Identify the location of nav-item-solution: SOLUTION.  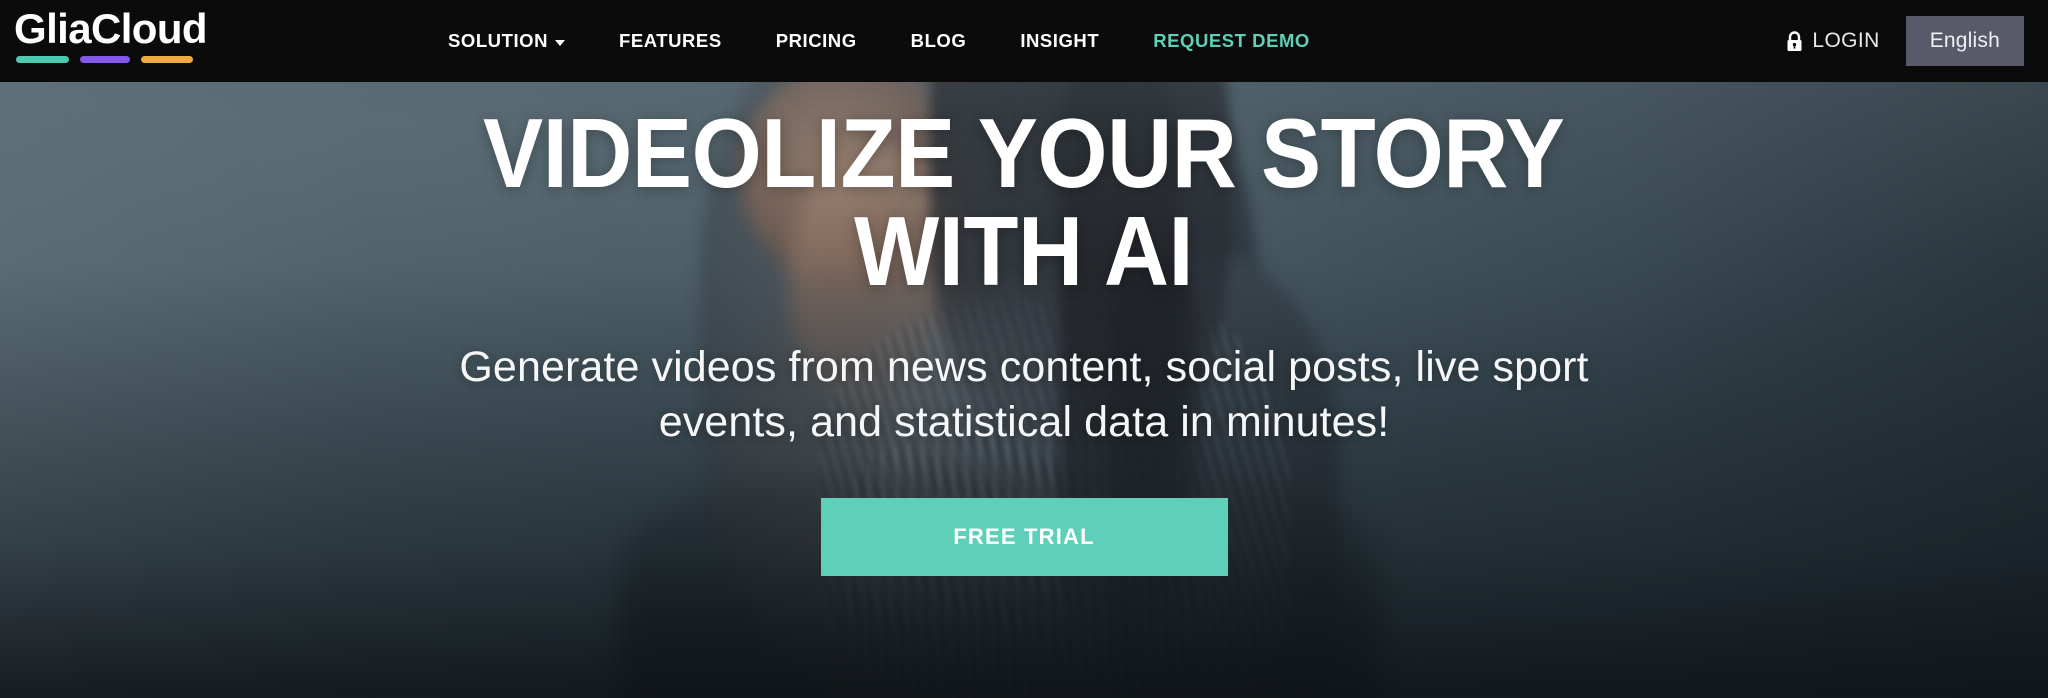
(520, 41).